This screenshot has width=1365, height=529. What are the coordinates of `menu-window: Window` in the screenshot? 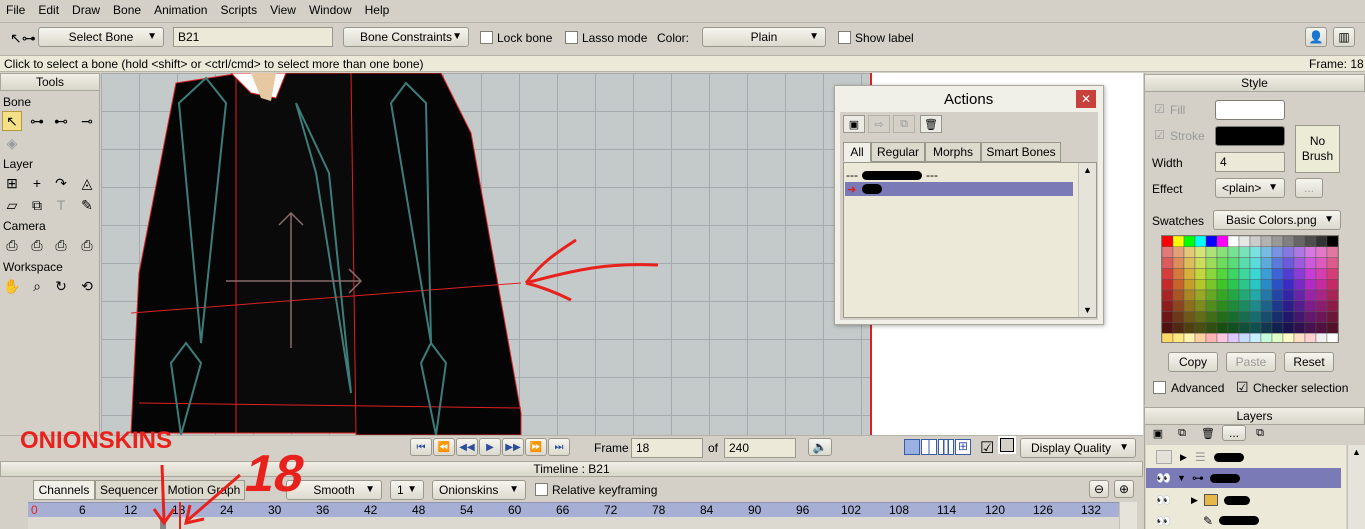 It's located at (330, 10).